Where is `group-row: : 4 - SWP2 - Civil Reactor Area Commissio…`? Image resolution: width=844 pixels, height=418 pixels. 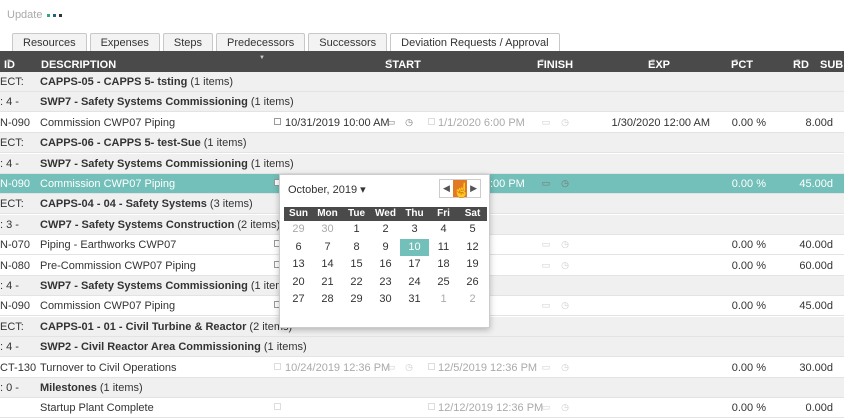
group-row: : 4 - SWP2 - Civil Reactor Area Commissio… is located at coordinates (422, 347).